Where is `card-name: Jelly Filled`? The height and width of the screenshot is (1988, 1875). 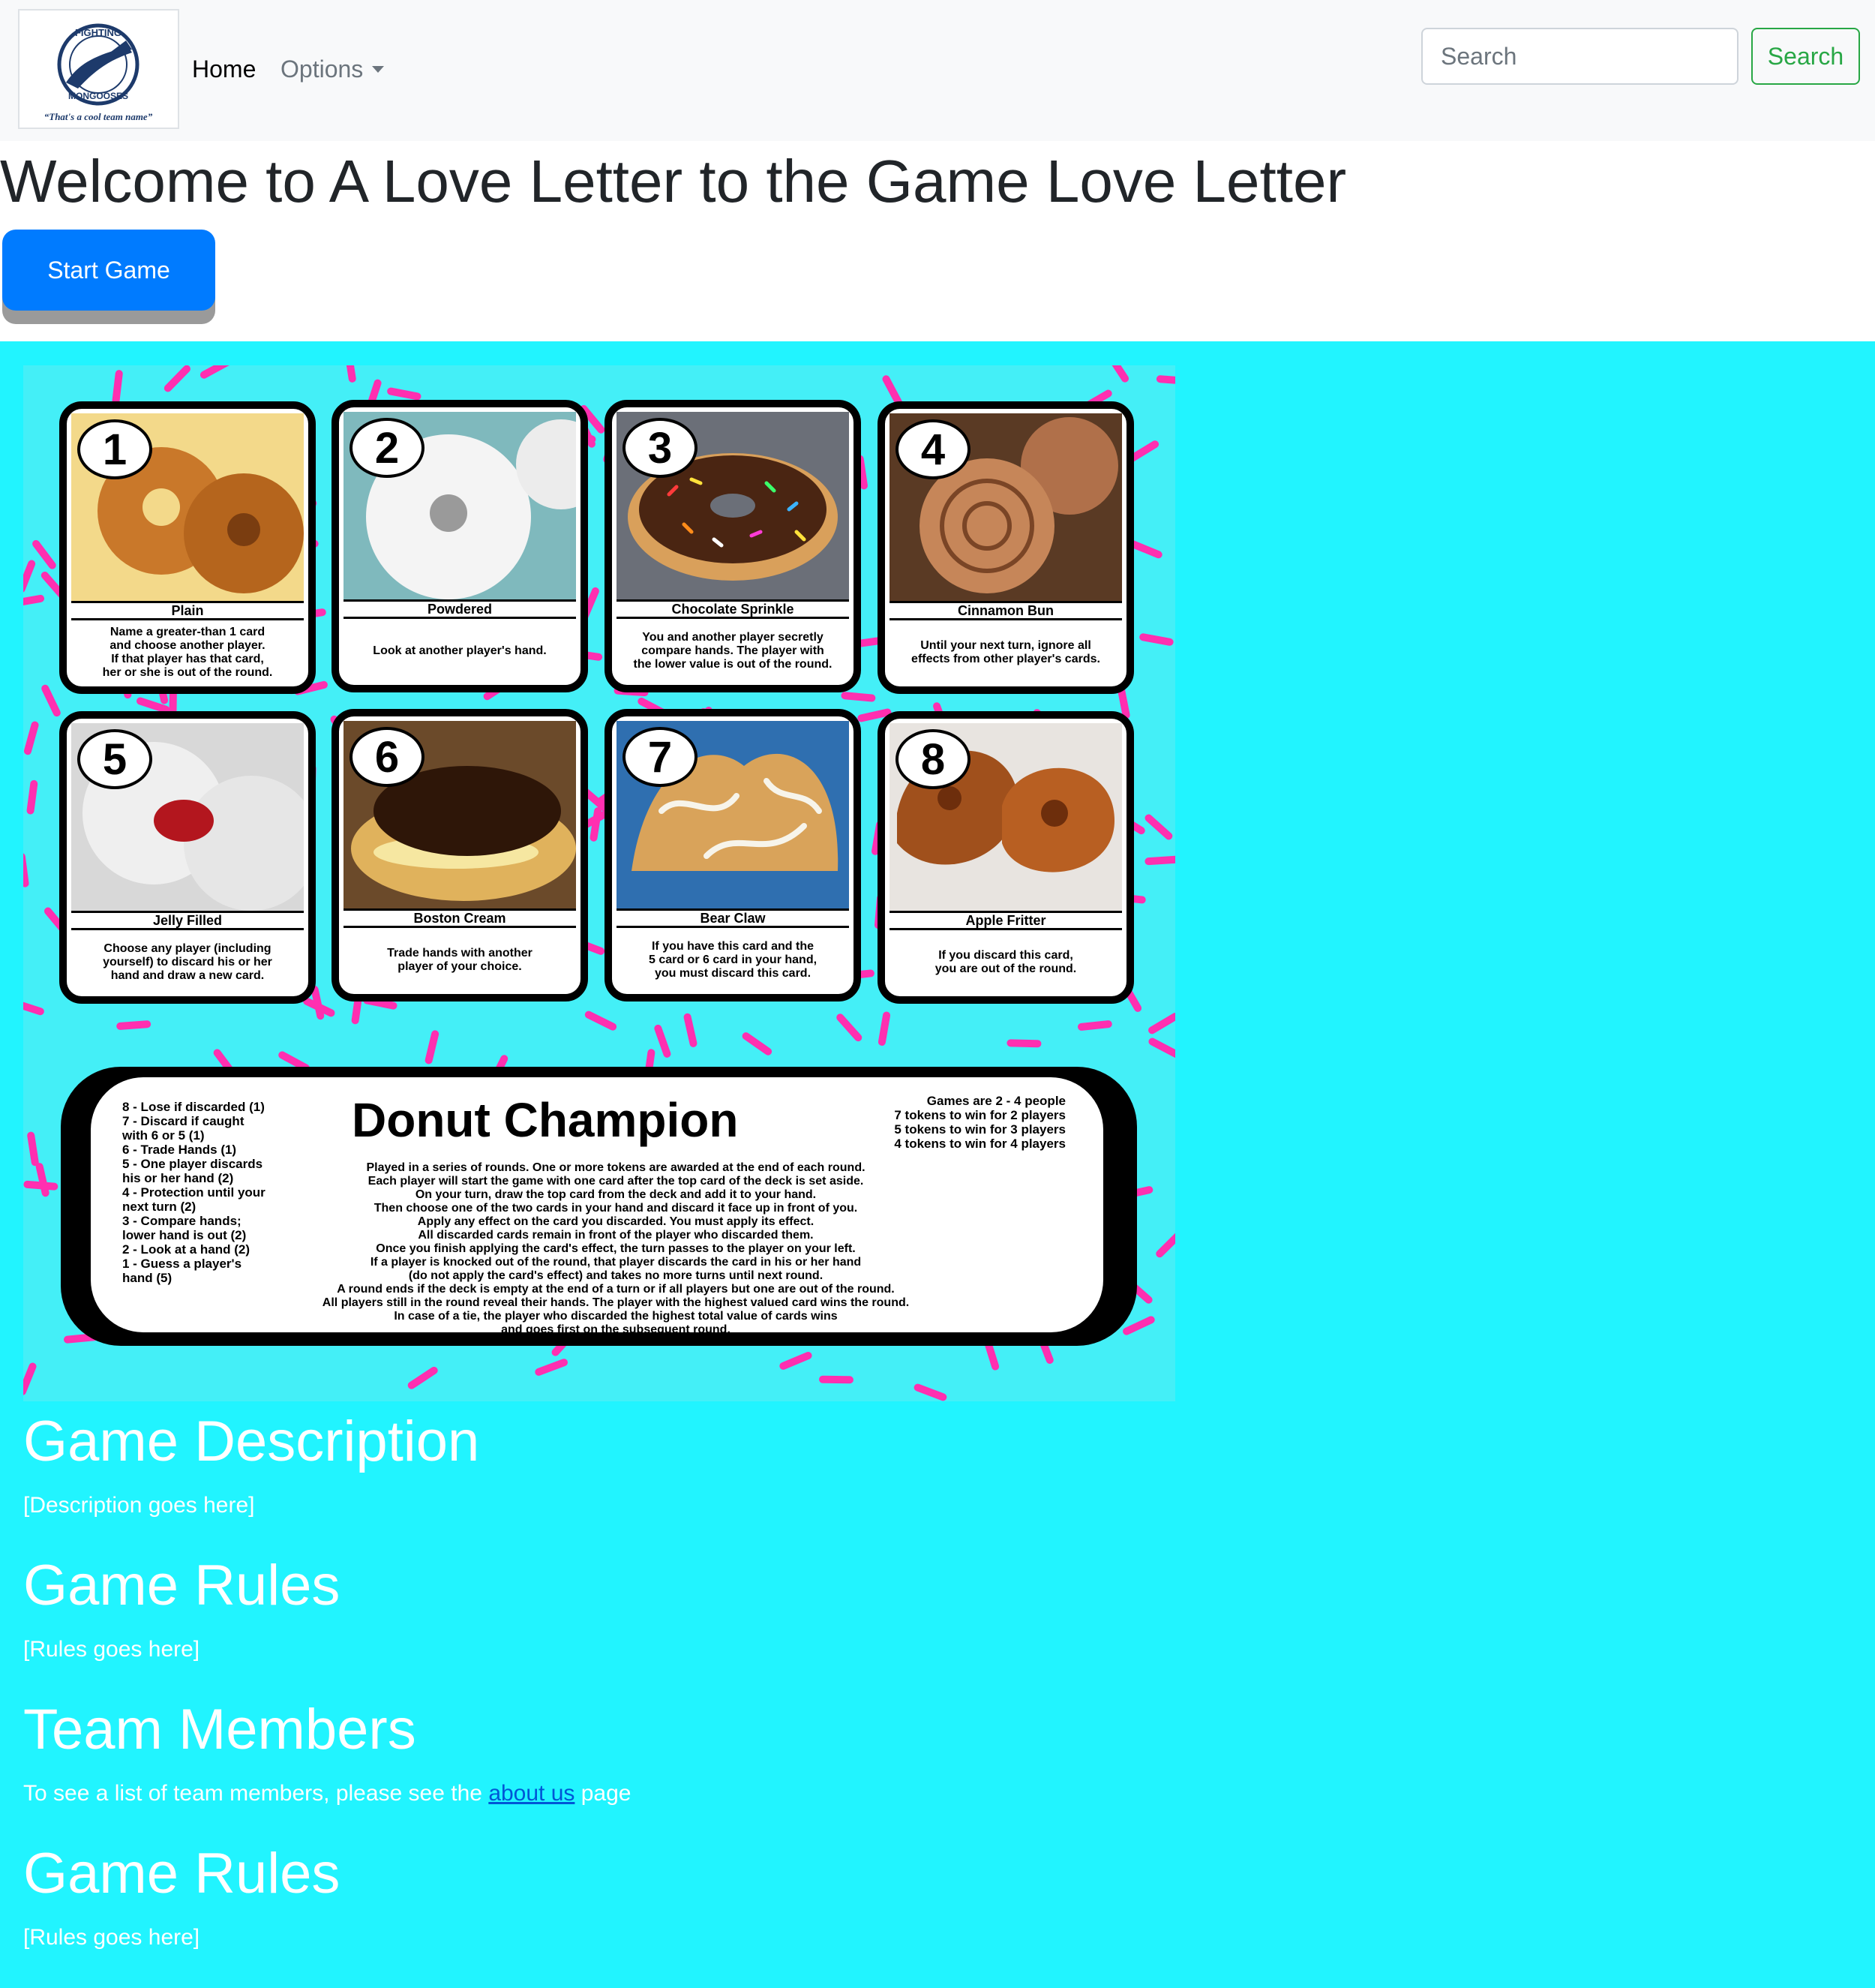
card-name: Jelly Filled is located at coordinates (187, 920).